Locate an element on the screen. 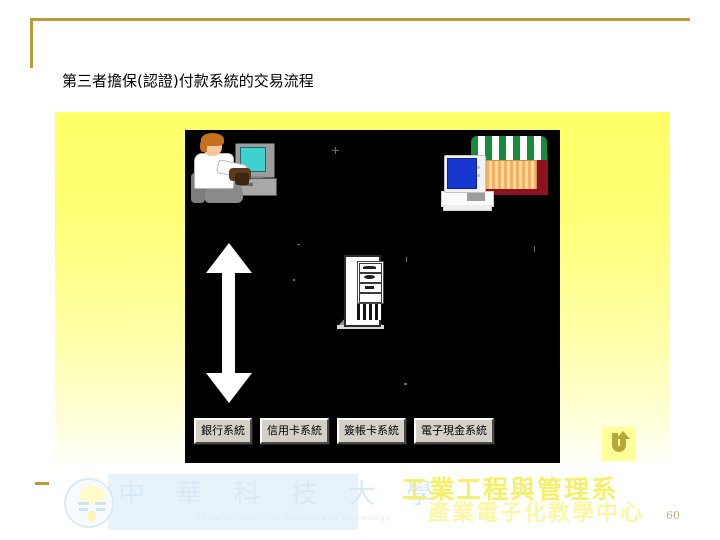 The width and height of the screenshot is (720, 540). page-title: 第三者擔保(認證)付款系統的交易流程 is located at coordinates (188, 81).